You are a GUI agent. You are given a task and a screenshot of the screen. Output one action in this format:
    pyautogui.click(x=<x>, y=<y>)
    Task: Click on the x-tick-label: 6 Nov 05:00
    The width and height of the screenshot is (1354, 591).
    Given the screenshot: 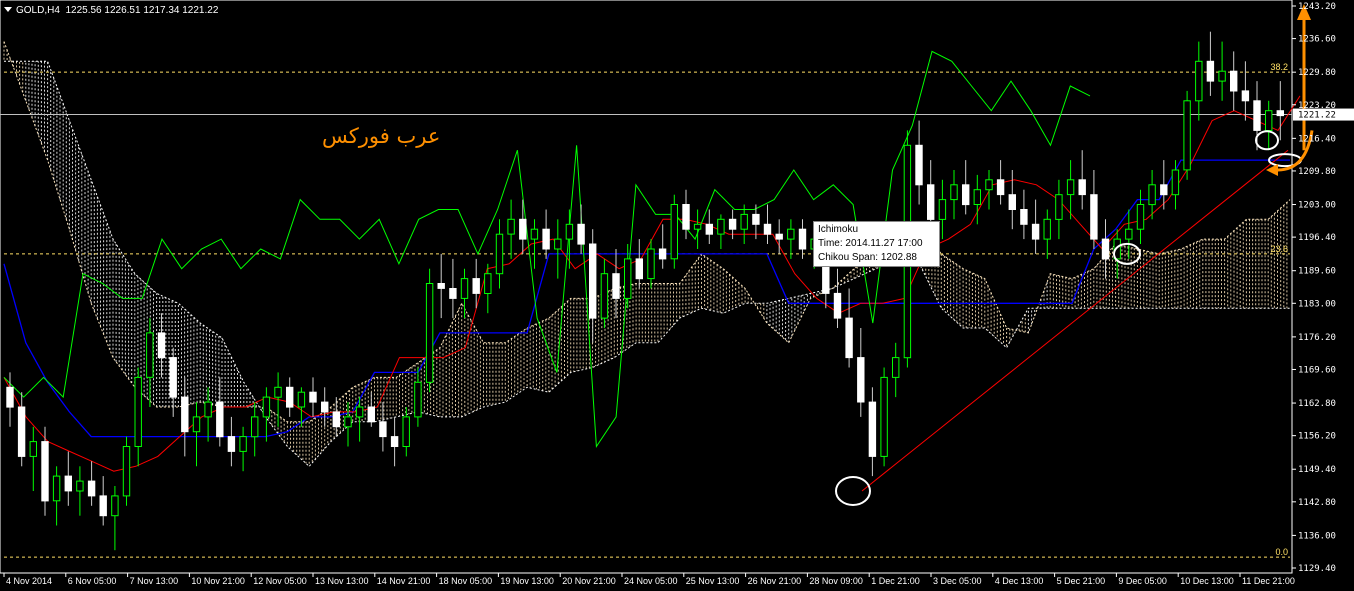 What is the action you would take?
    pyautogui.click(x=92, y=581)
    